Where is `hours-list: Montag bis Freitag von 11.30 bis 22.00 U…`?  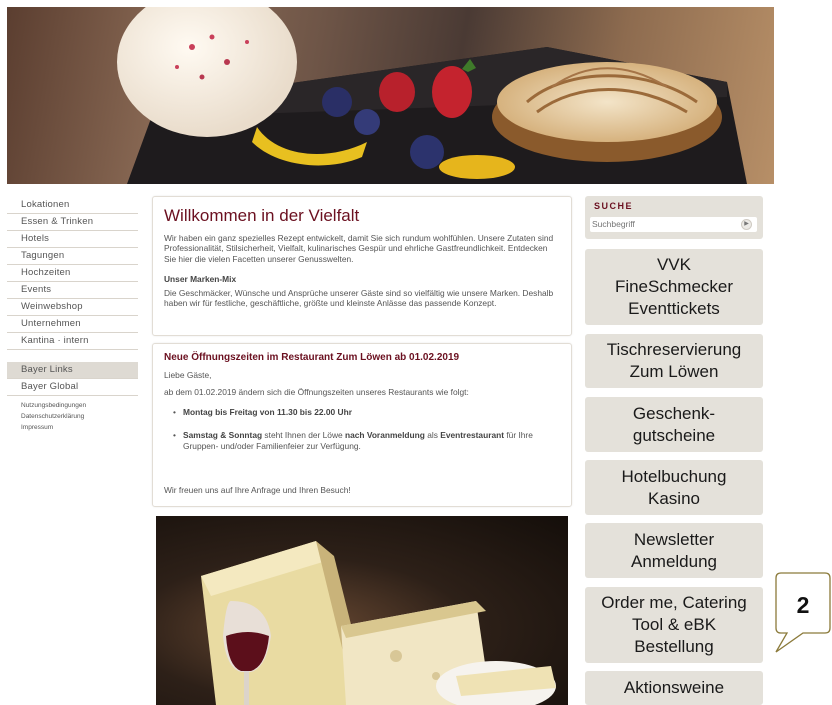
hours-list: Montag bis Freitag von 11.30 bis 22.00 U… is located at coordinates (363, 412).